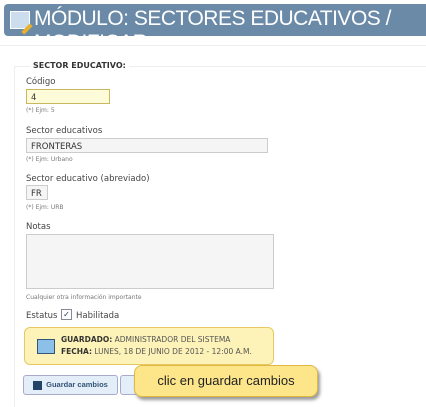 Image resolution: width=426 pixels, height=407 pixels. I want to click on tutorial-callout: clic en guardar cambios, so click(226, 381).